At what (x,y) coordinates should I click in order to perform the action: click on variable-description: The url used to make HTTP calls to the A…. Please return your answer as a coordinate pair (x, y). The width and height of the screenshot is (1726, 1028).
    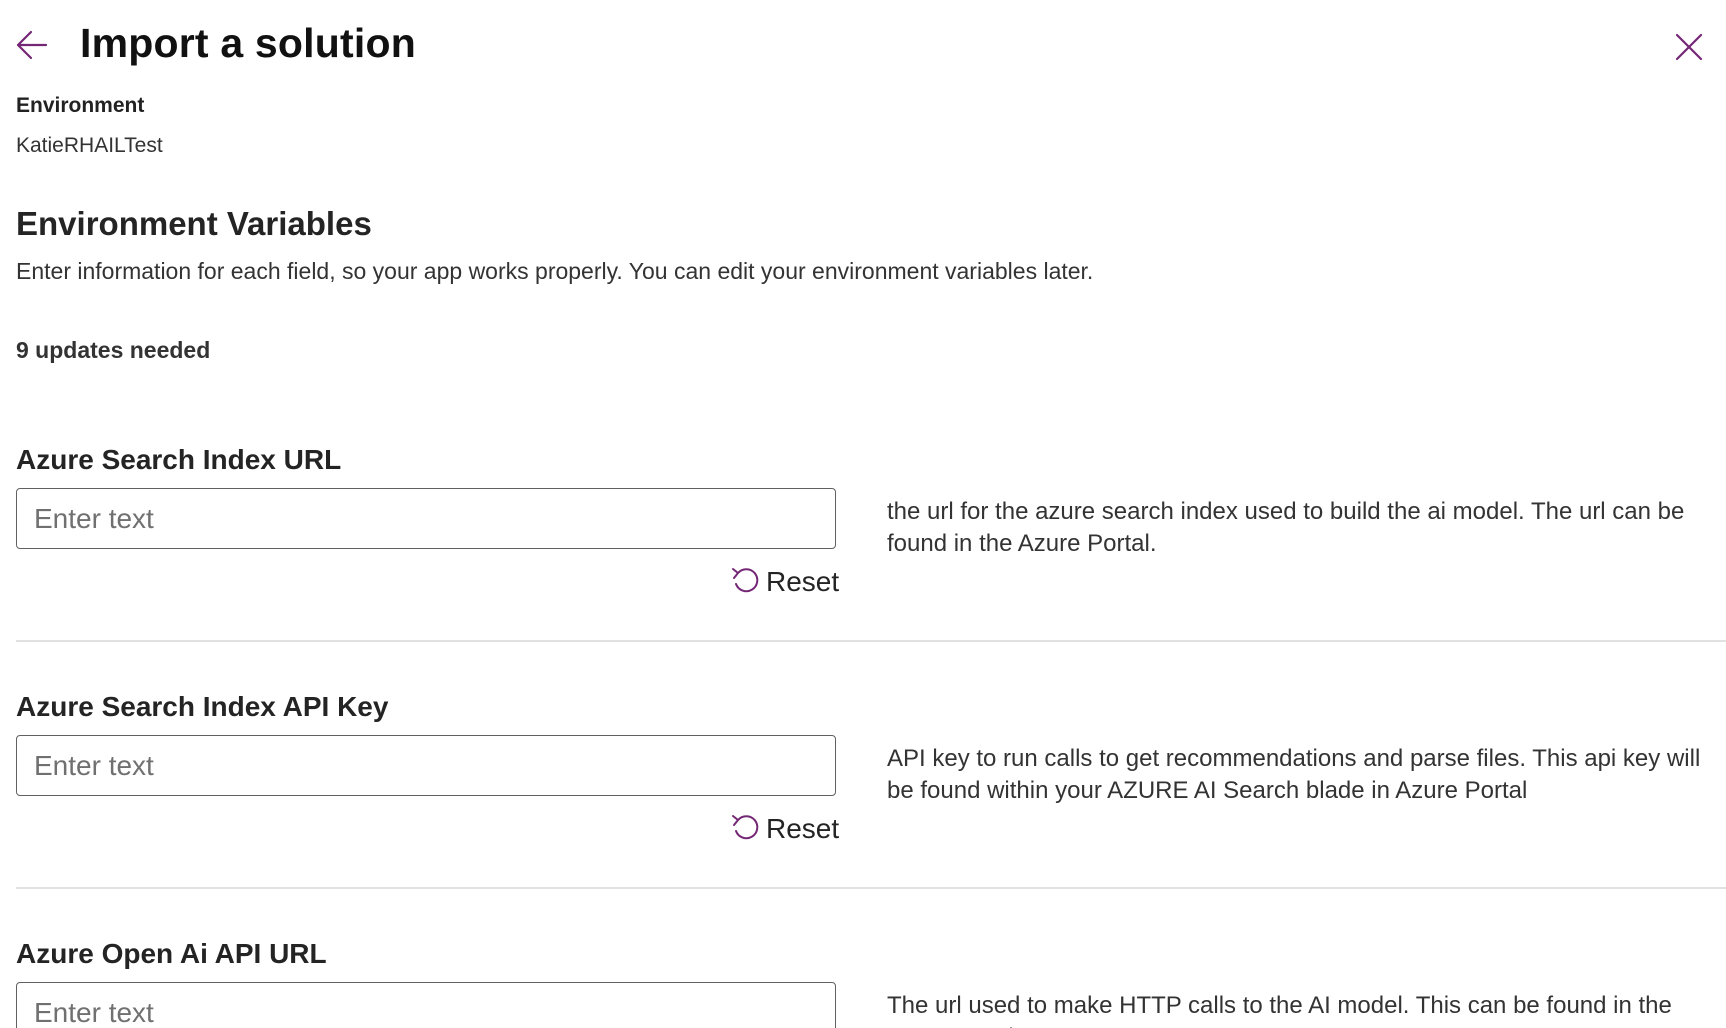
    Looking at the image, I should click on (1279, 1010).